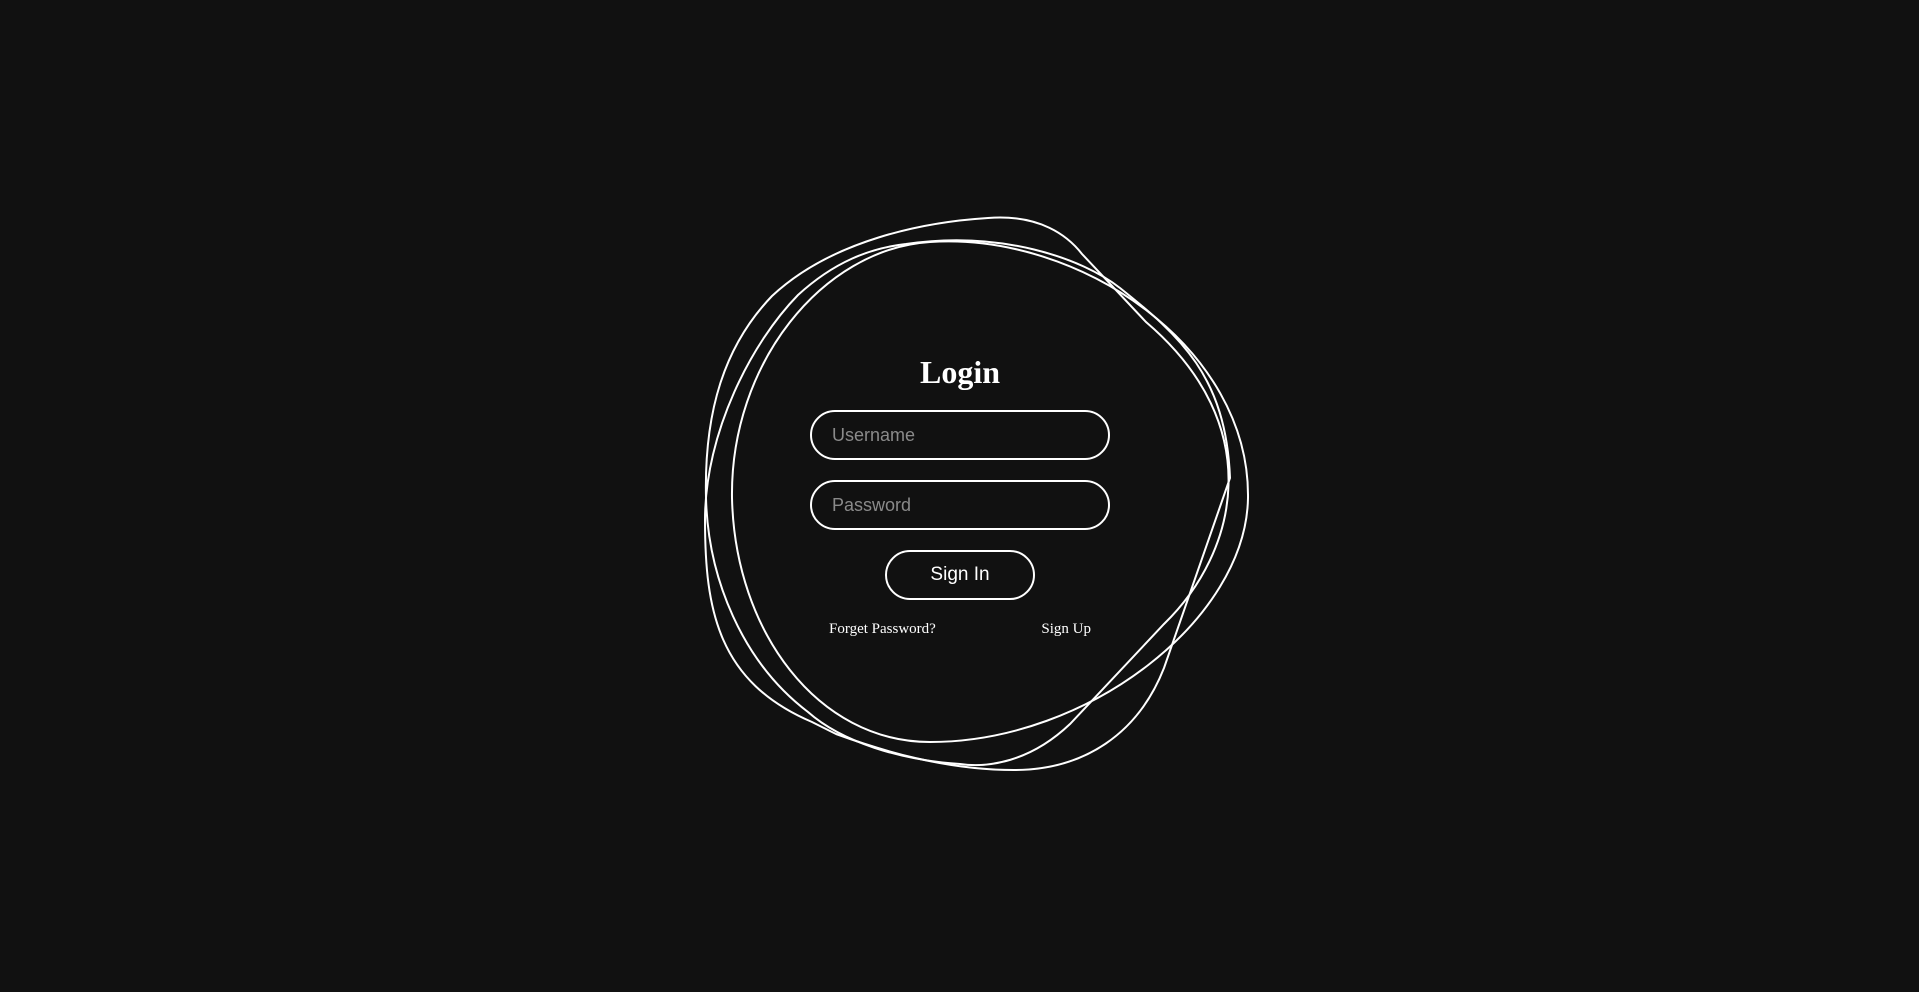 Image resolution: width=1919 pixels, height=992 pixels. Describe the element at coordinates (960, 372) in the screenshot. I see `login-title: Login` at that location.